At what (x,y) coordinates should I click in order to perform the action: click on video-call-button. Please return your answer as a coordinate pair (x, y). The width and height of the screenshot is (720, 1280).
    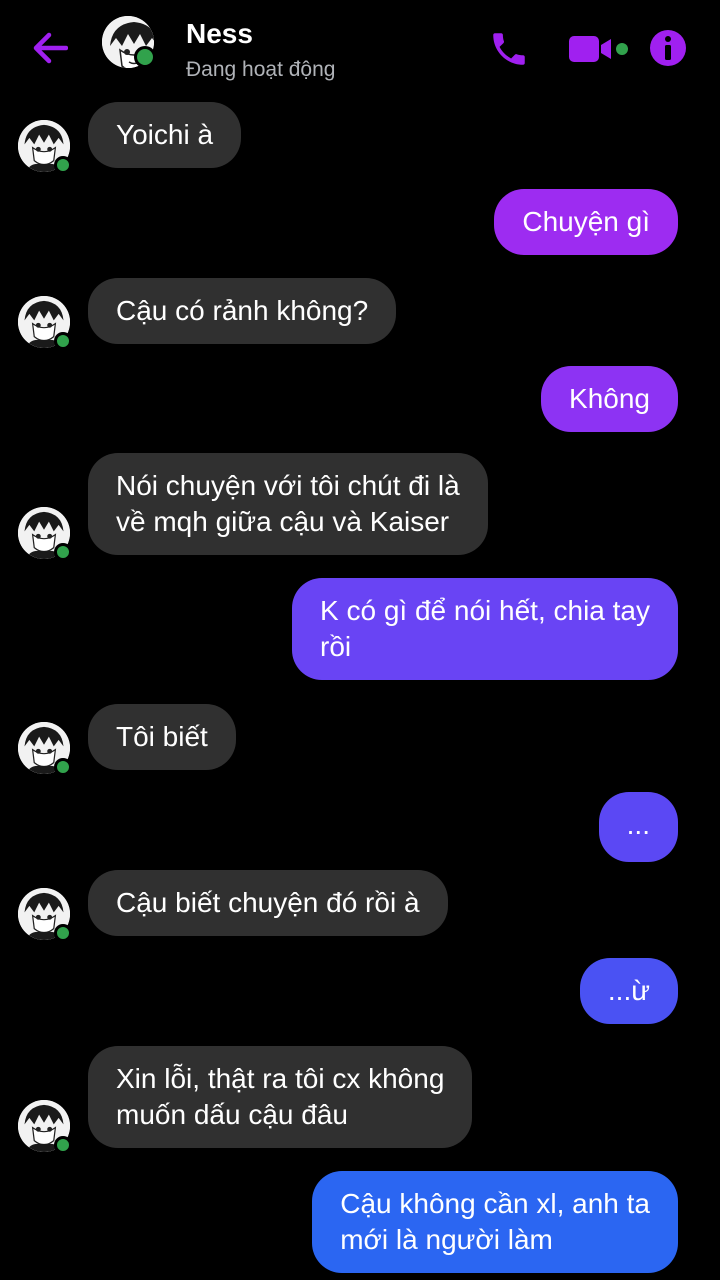
    Looking at the image, I should click on (599, 49).